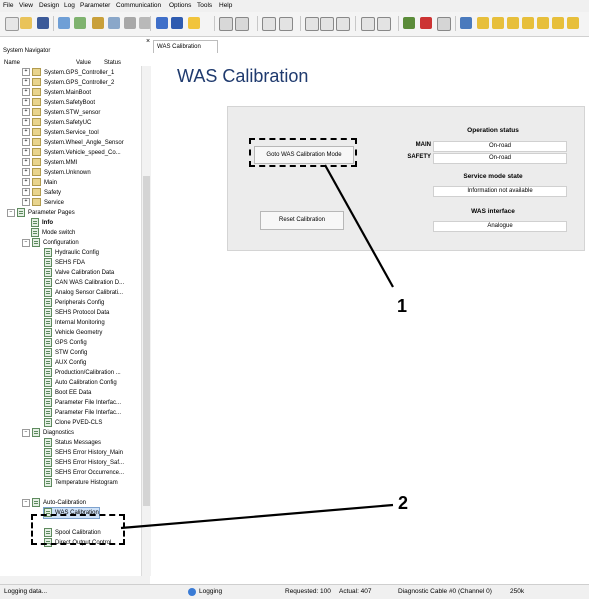 The width and height of the screenshot is (589, 599). I want to click on tree-item: + Main, so click(39, 183).